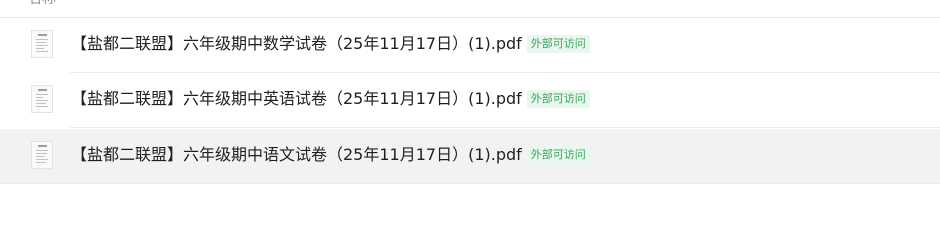  Describe the element at coordinates (296, 43) in the screenshot. I see `file-name: 【盐都二联盟】六年级期中数学试卷（25年11月17日）(1).pdf` at that location.